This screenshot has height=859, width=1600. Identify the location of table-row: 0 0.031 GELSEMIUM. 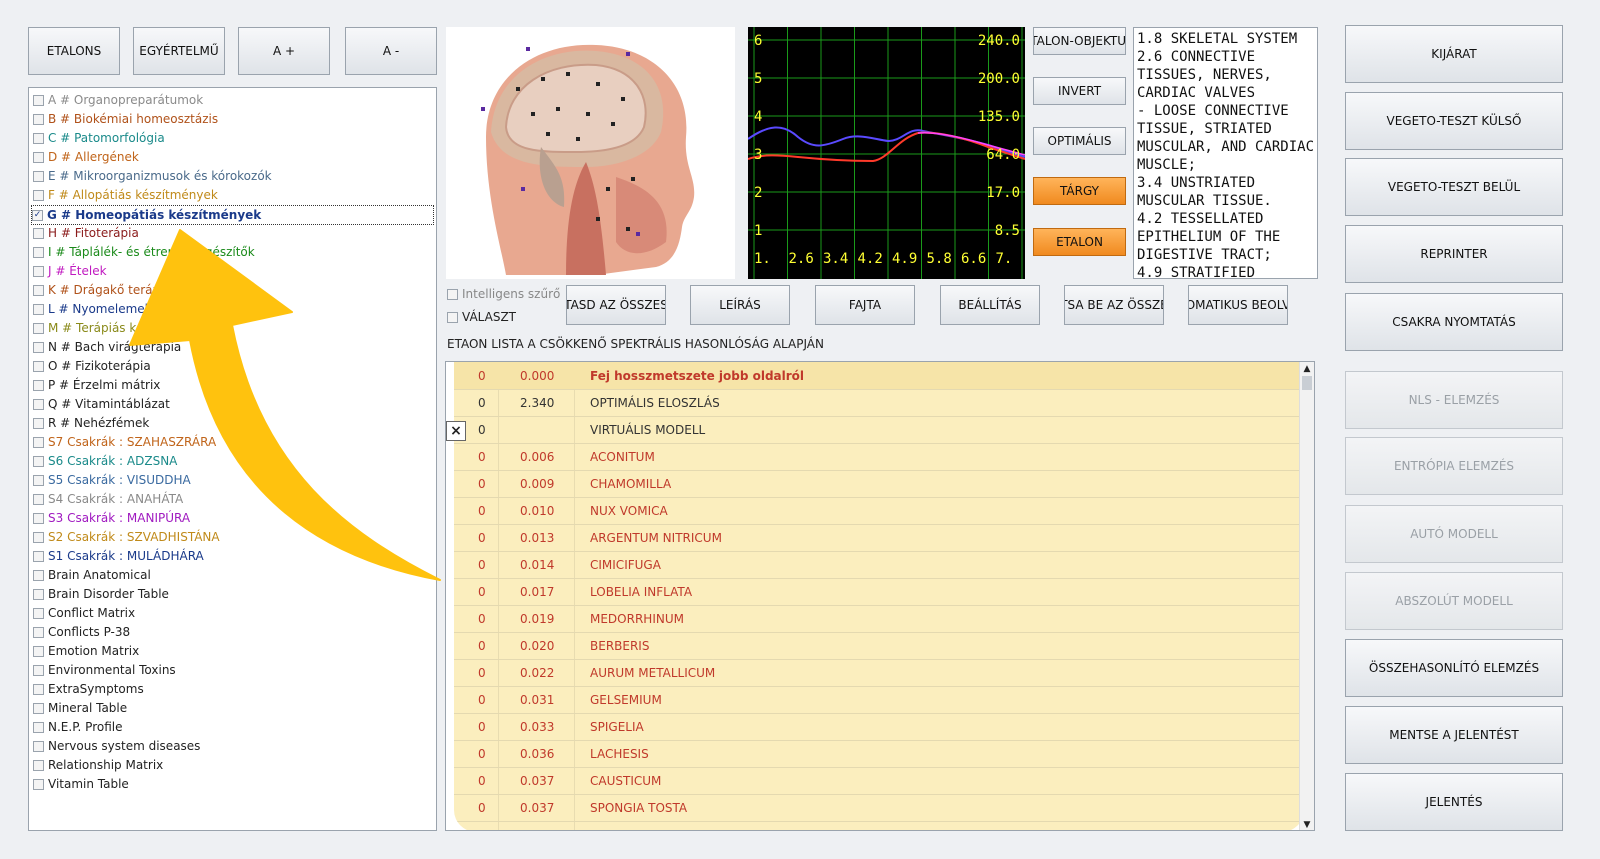
(879, 700).